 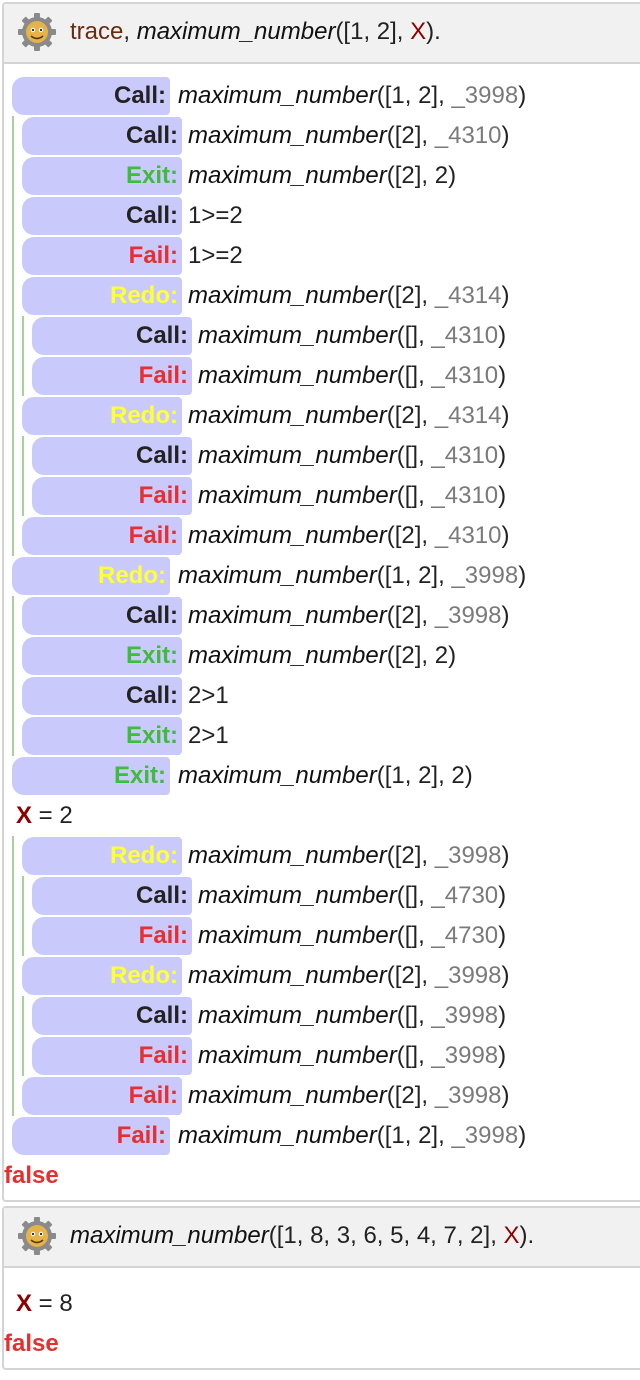 What do you see at coordinates (44, 1304) in the screenshot?
I see `answer-binding: X = 8` at bounding box center [44, 1304].